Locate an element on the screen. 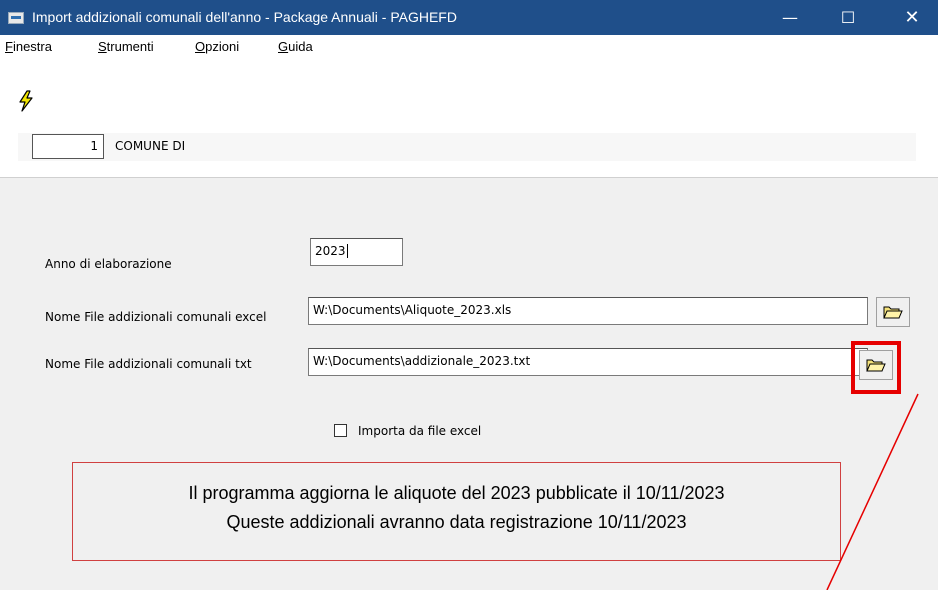 The width and height of the screenshot is (938, 590). highlight-box is located at coordinates (876, 367).